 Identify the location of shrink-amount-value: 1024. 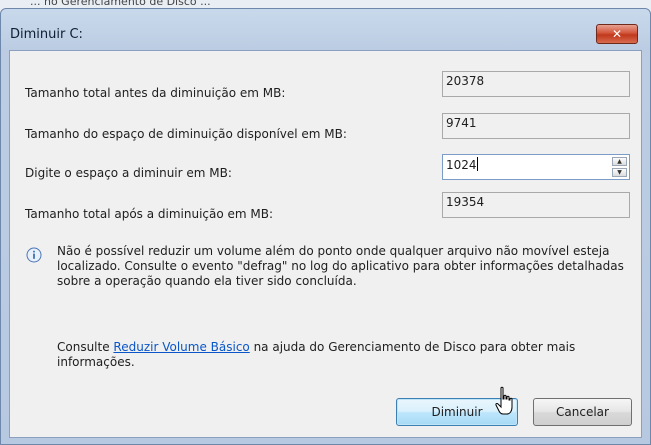
(461, 165).